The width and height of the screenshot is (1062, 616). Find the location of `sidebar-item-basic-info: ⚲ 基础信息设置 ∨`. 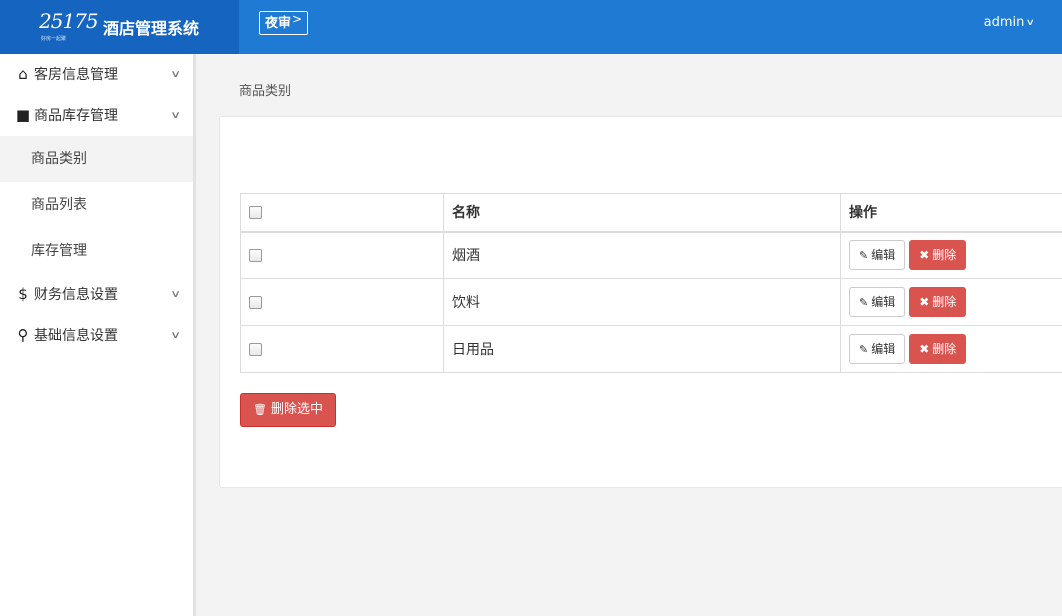

sidebar-item-basic-info: ⚲ 基础信息设置 ∨ is located at coordinates (96, 335).